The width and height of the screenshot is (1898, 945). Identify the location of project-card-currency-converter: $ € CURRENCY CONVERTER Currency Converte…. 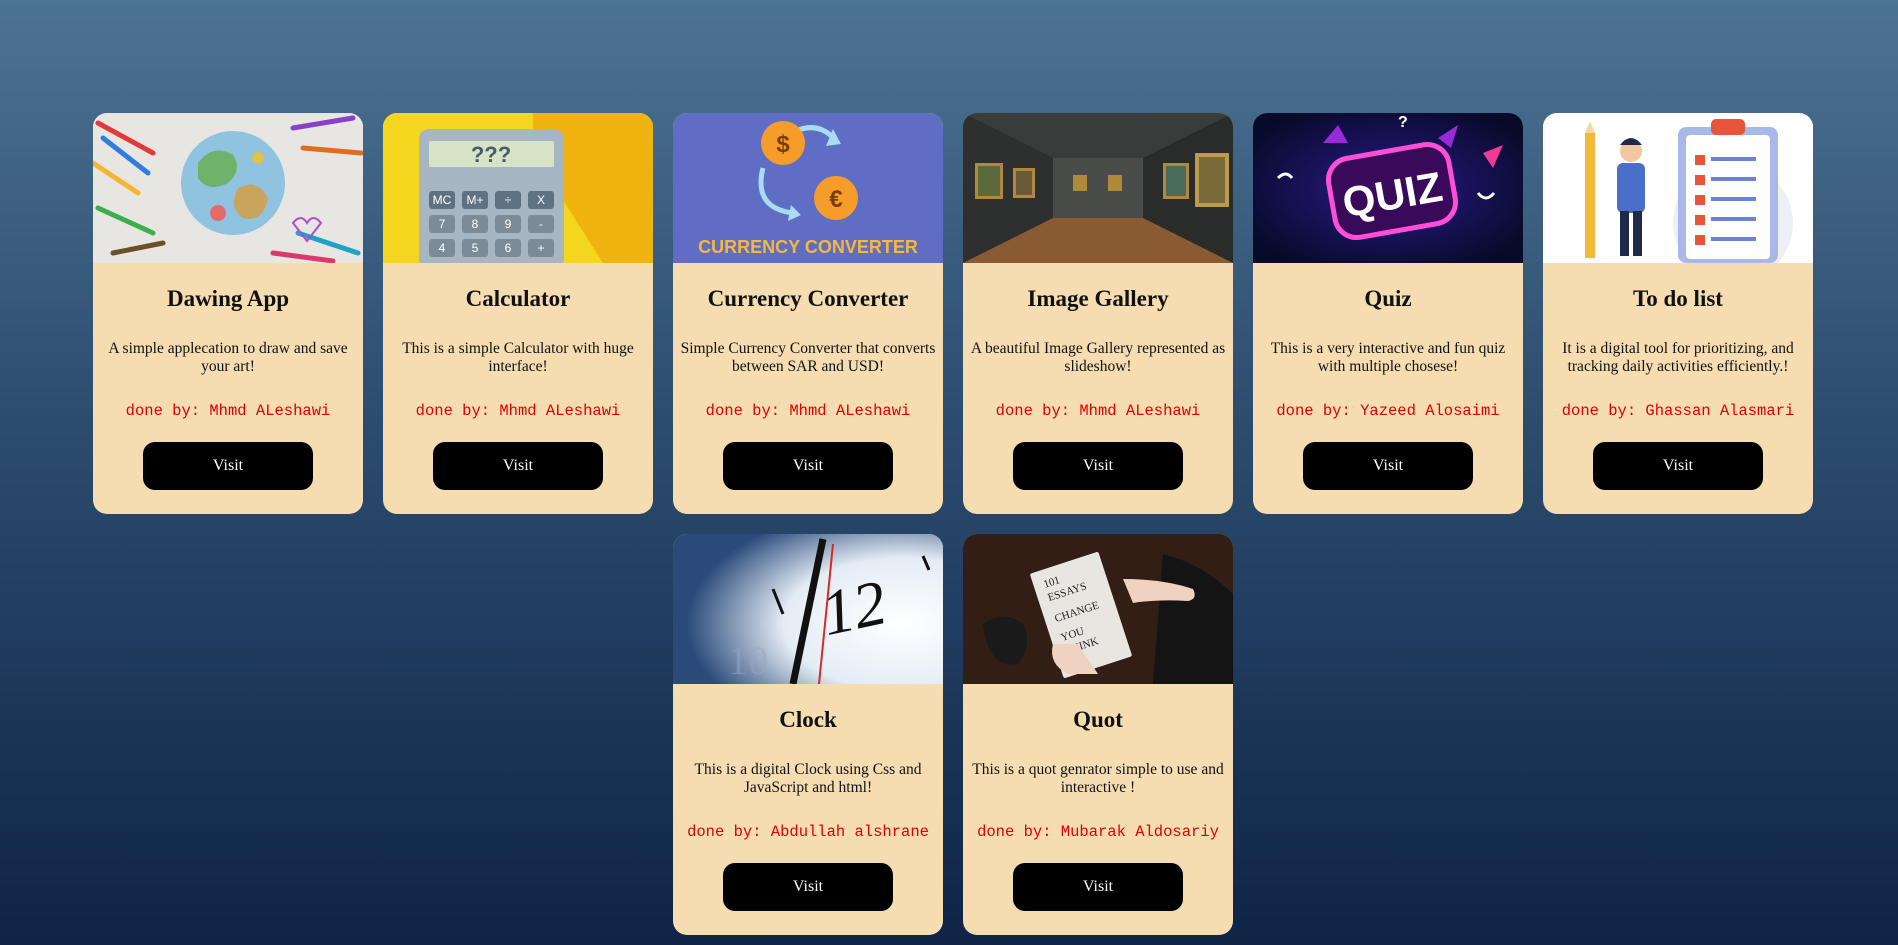
(808, 313).